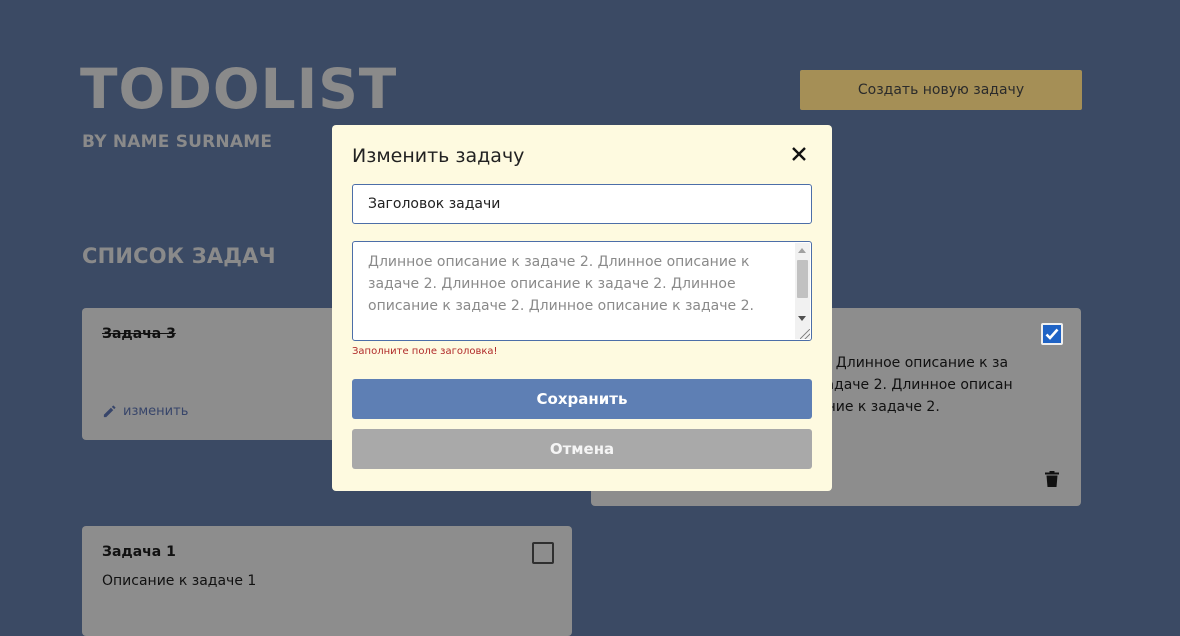  What do you see at coordinates (156, 411) in the screenshot?
I see `edit-task-label: изменить` at bounding box center [156, 411].